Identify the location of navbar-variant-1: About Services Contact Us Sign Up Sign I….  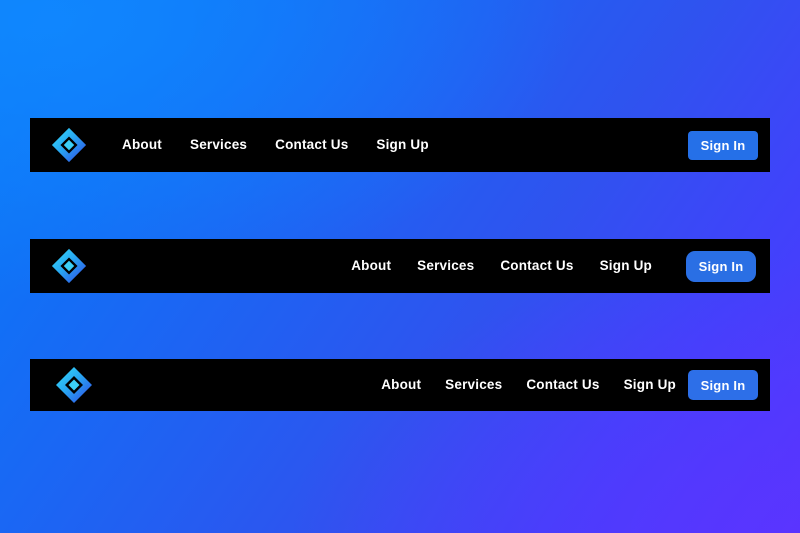
(400, 145).